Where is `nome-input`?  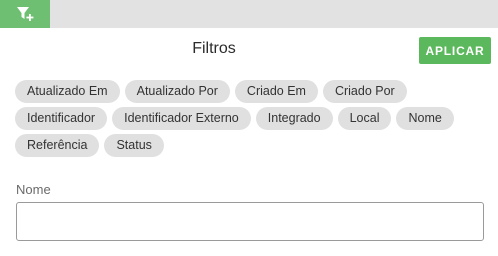 nome-input is located at coordinates (250, 221).